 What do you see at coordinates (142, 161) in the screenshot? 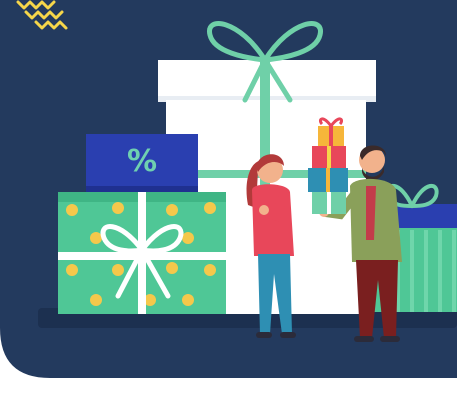
I see `discount-percent-label: %` at bounding box center [142, 161].